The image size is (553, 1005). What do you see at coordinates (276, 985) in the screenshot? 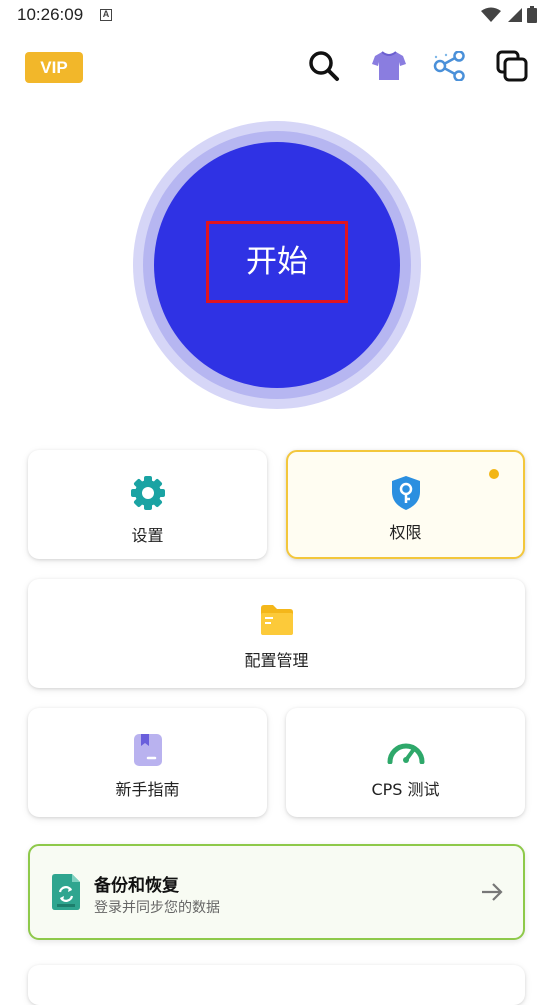
I see `next-card-partial` at bounding box center [276, 985].